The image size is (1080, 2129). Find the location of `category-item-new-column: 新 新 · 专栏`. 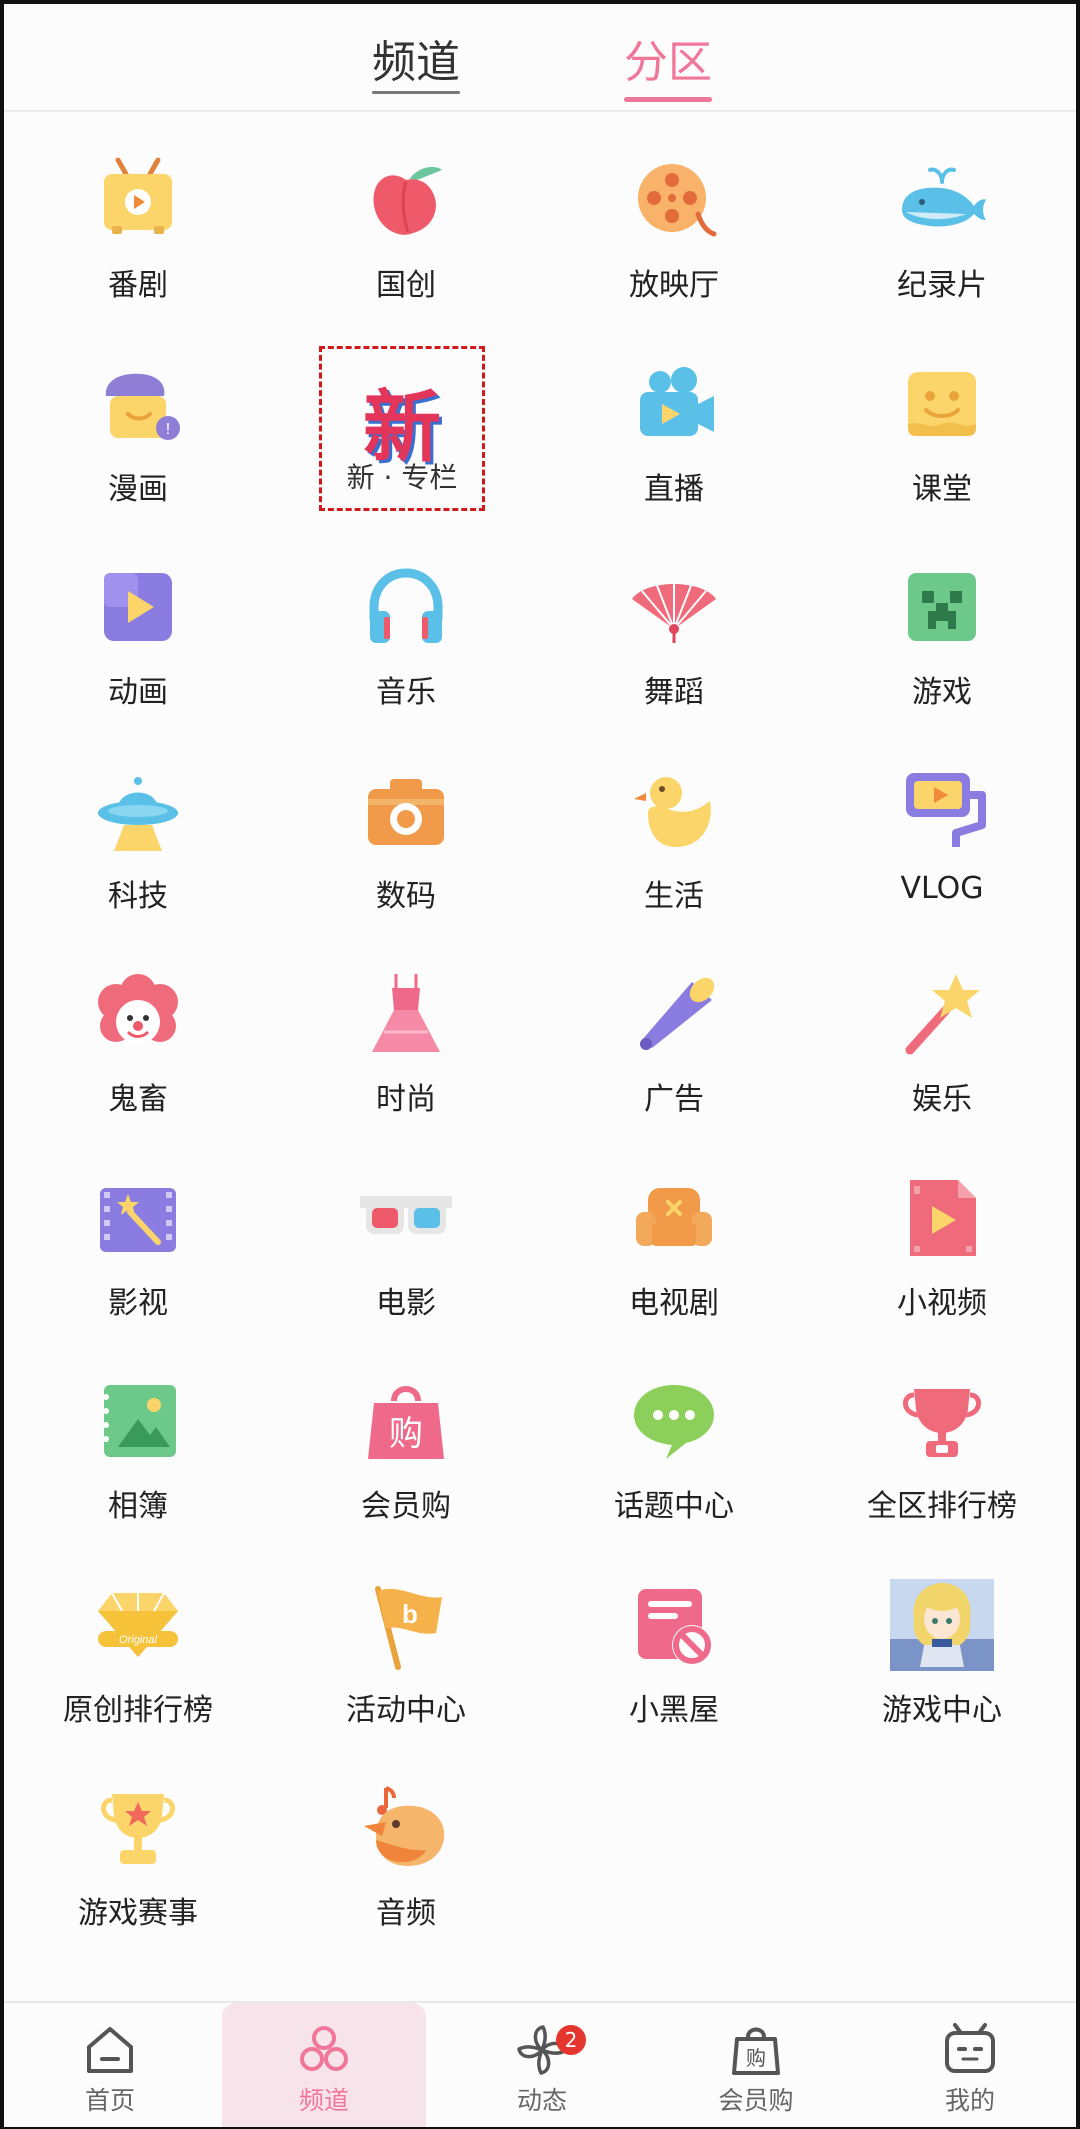

category-item-new-column: 新 新 · 专栏 is located at coordinates (406, 426).